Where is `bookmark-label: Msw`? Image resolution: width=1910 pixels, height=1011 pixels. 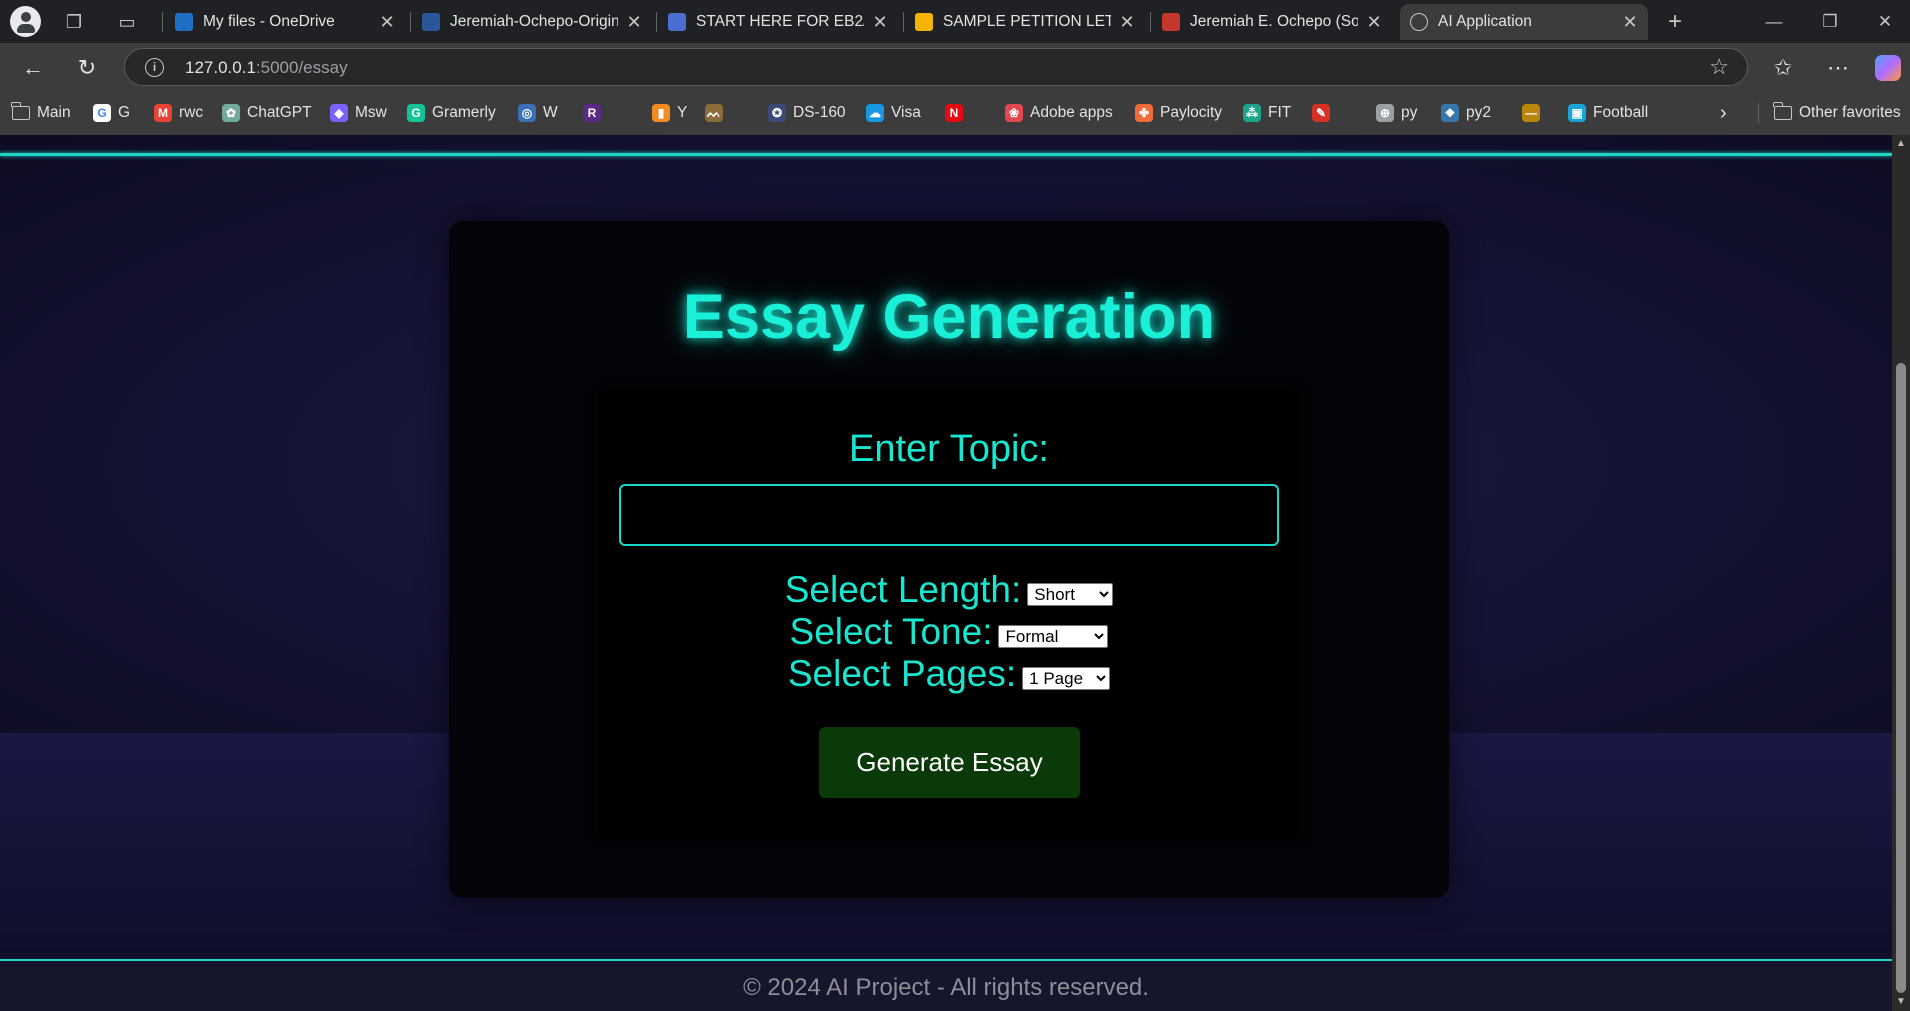
bookmark-label: Msw is located at coordinates (371, 112).